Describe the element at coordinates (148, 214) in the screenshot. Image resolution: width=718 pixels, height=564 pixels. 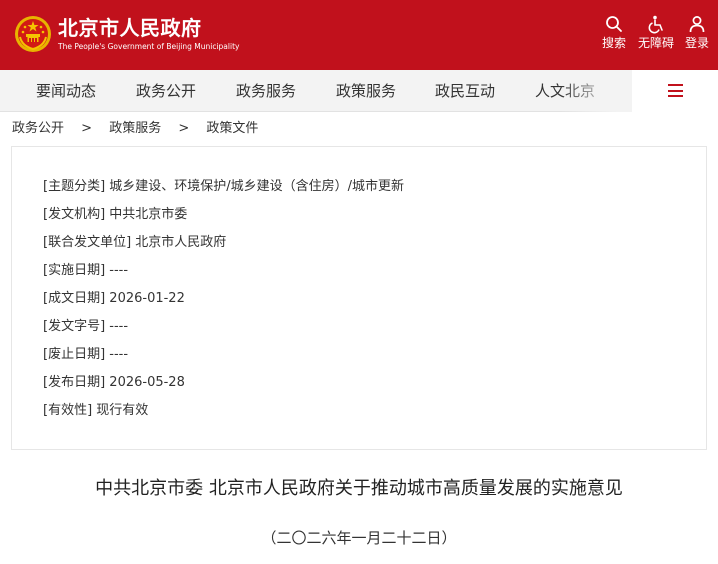
I see `info-value: 中共北京市委` at that location.